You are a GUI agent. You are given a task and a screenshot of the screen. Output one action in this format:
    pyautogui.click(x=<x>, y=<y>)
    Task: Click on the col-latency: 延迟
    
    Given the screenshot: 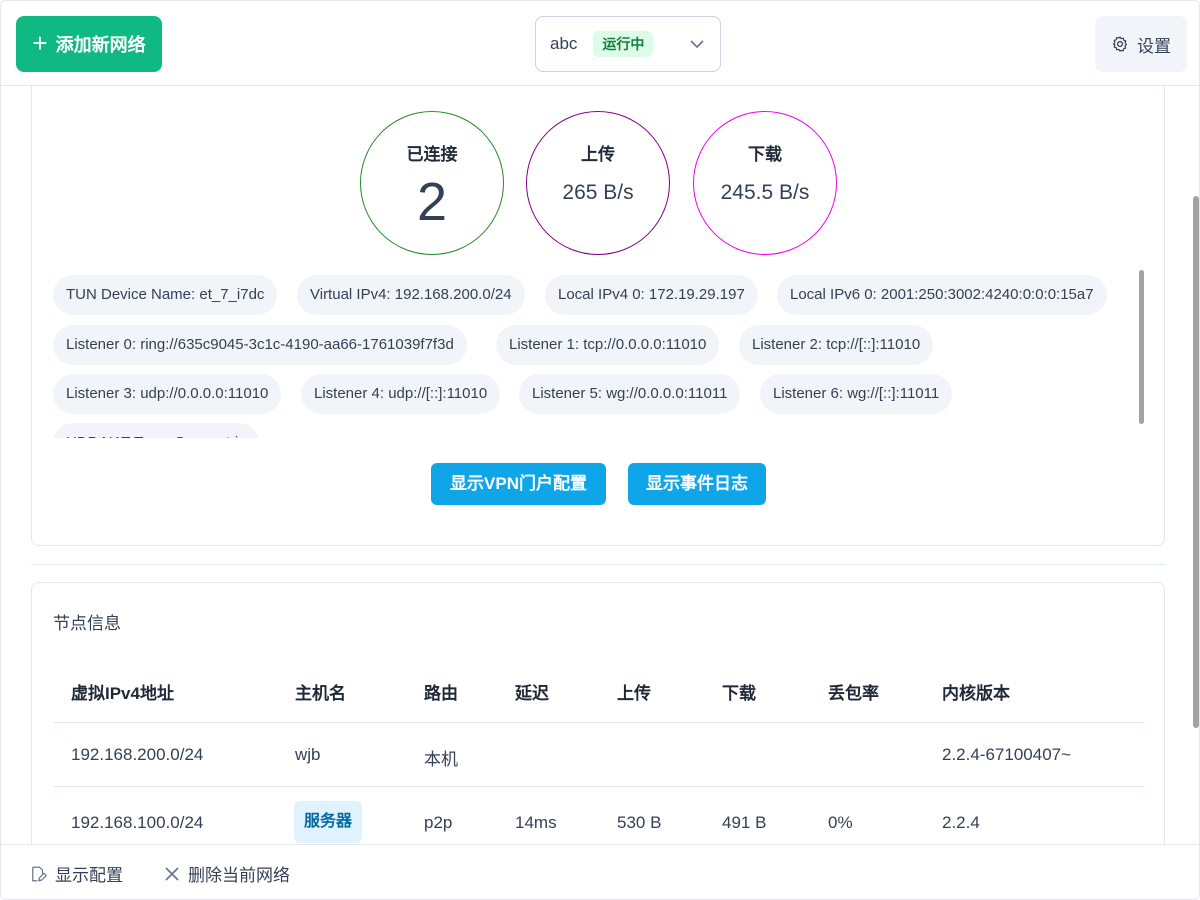 What is the action you would take?
    pyautogui.click(x=532, y=693)
    